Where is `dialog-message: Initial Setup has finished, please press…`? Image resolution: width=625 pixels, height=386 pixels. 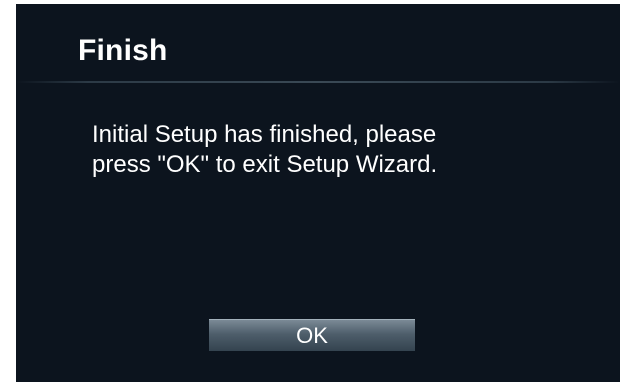
dialog-message: Initial Setup has finished, please press… is located at coordinates (342, 150).